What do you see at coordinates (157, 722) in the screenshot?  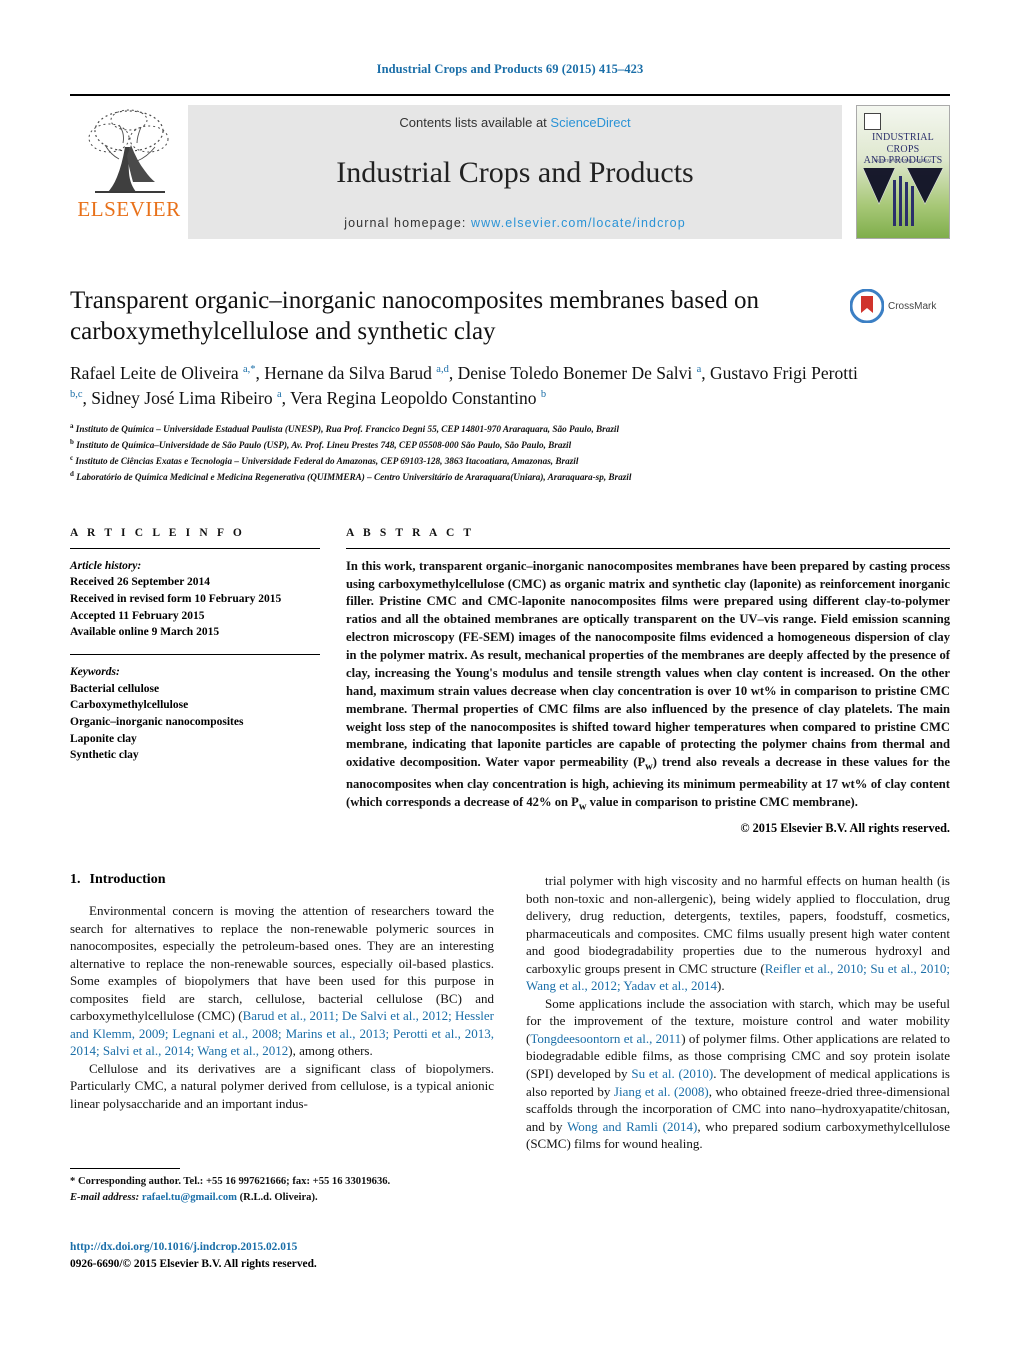 I see `keyword-item: Organic–inorganic nanocomposites` at bounding box center [157, 722].